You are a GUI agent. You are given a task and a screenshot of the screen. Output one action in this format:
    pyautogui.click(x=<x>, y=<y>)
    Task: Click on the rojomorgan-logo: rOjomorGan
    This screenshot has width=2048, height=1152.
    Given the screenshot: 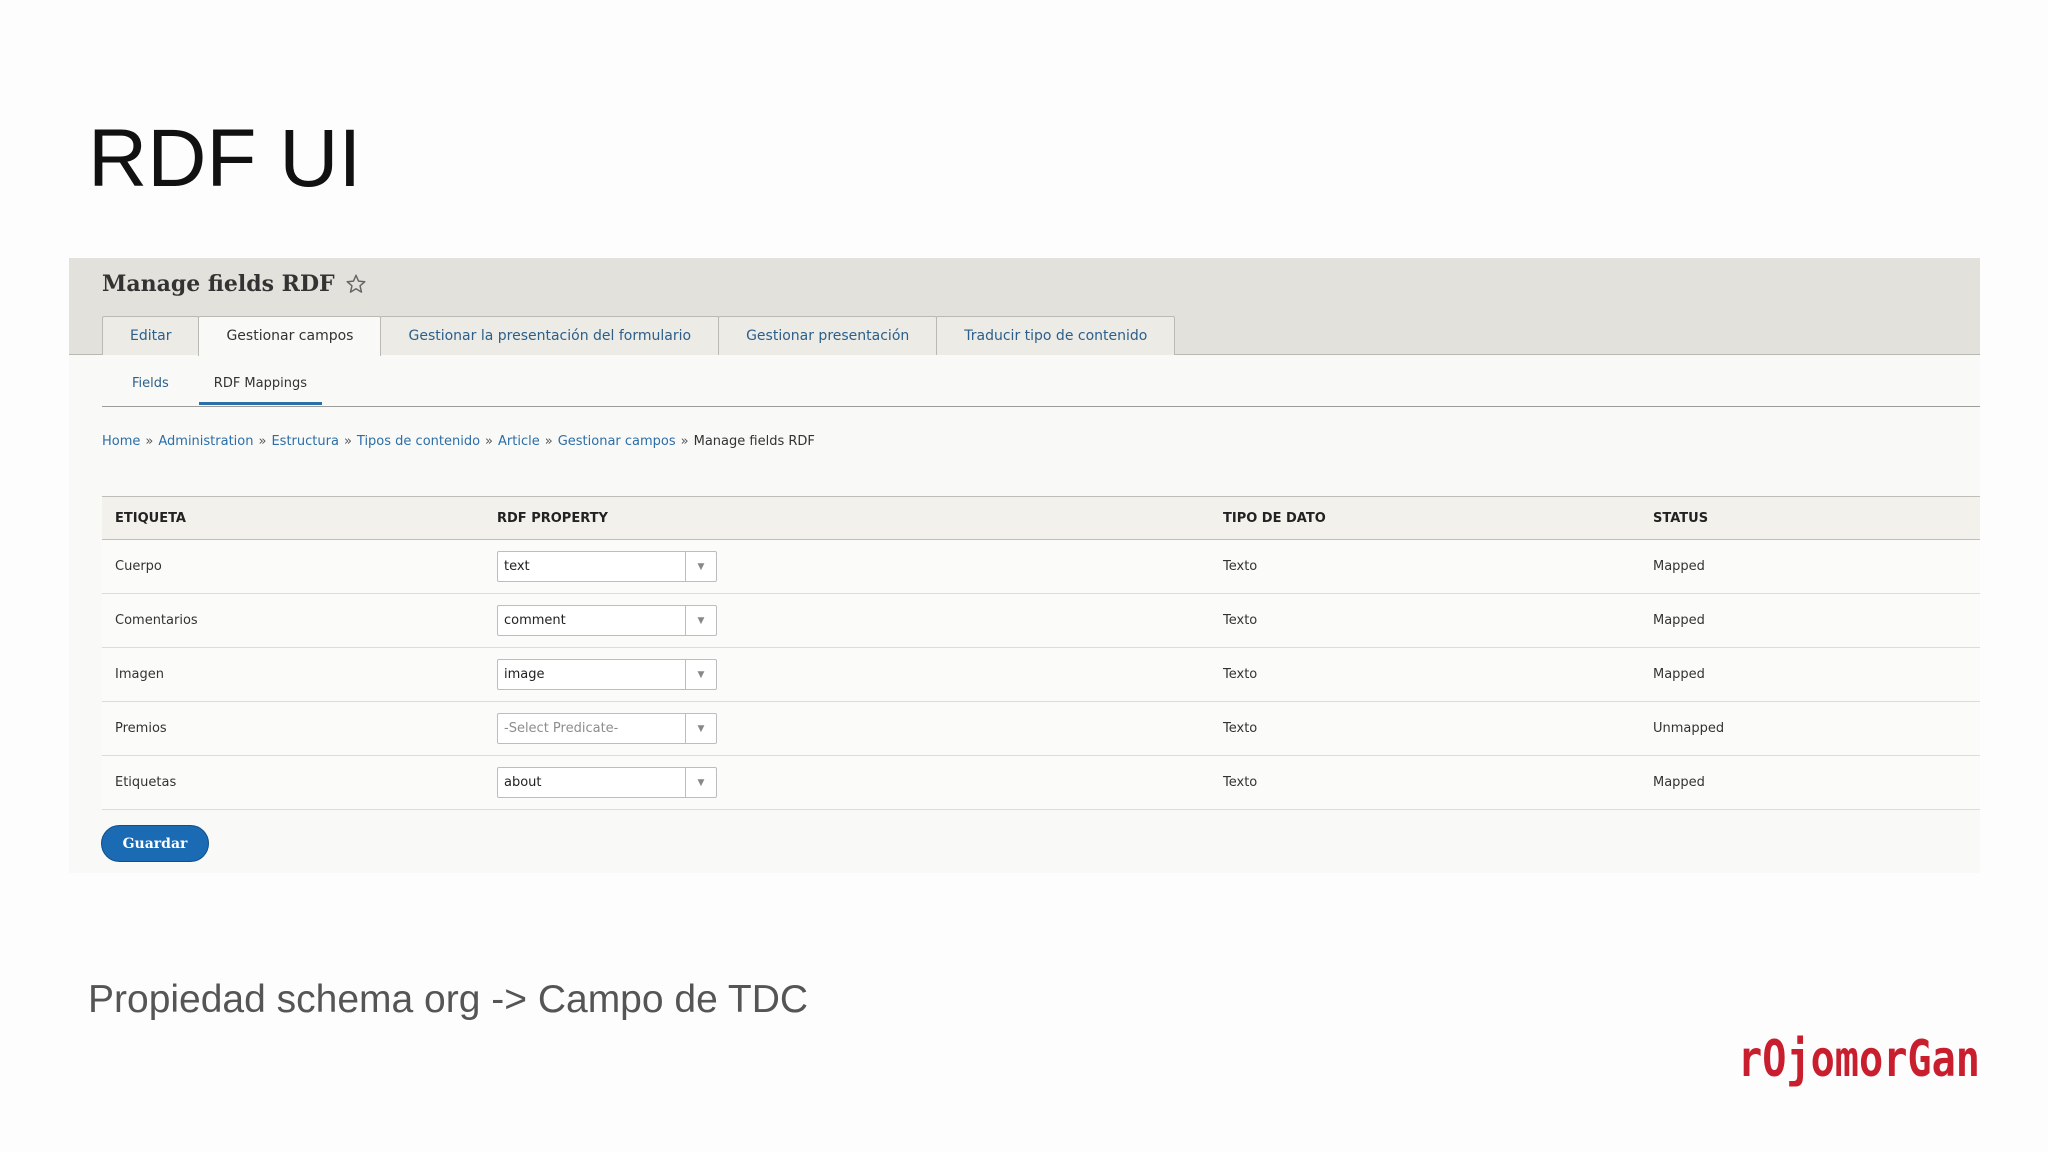 What is the action you would take?
    pyautogui.click(x=1859, y=1059)
    